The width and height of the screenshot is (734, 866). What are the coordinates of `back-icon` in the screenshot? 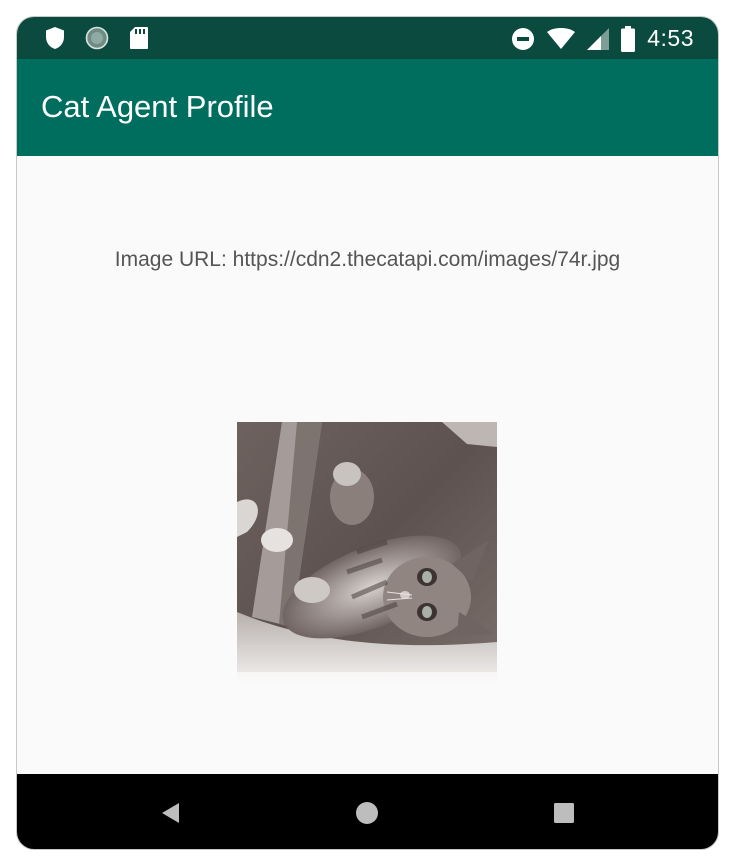 It's located at (171, 813).